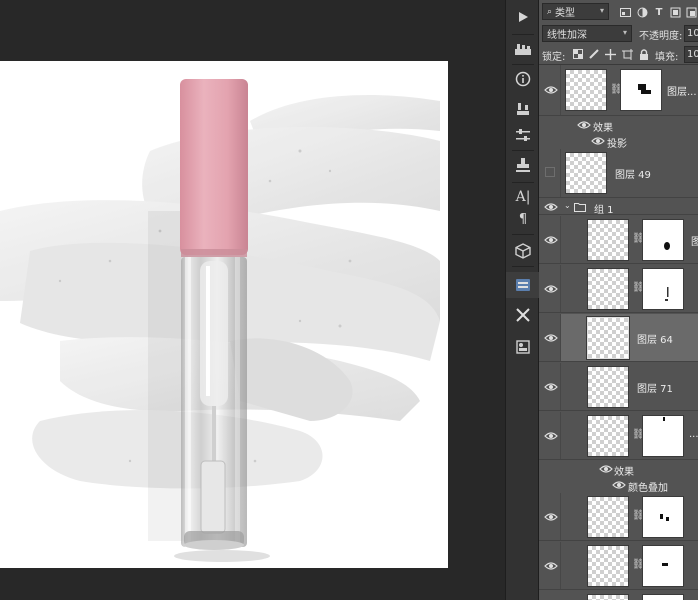 Image resolution: width=698 pixels, height=600 pixels. Describe the element at coordinates (624, 32) in the screenshot. I see `chevron-down-icon: ▾` at that location.